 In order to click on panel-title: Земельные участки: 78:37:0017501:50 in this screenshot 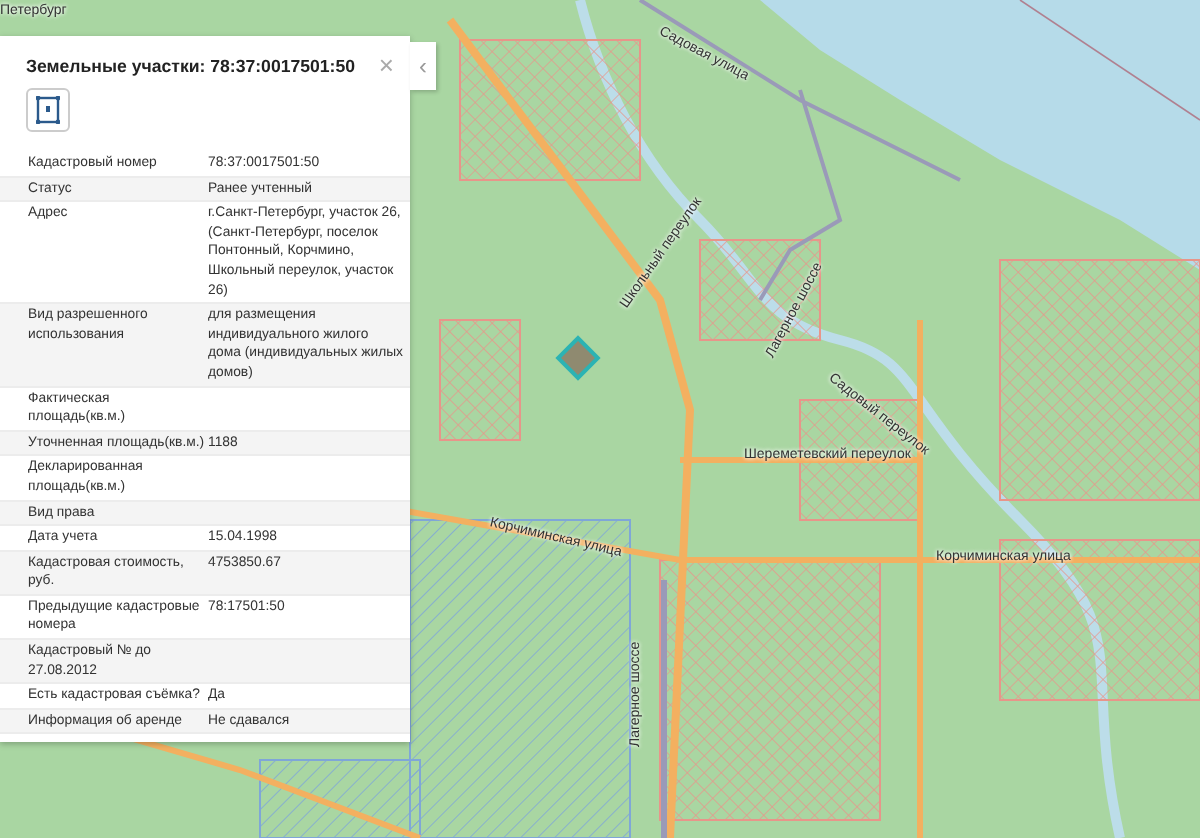, I will do `click(191, 66)`.